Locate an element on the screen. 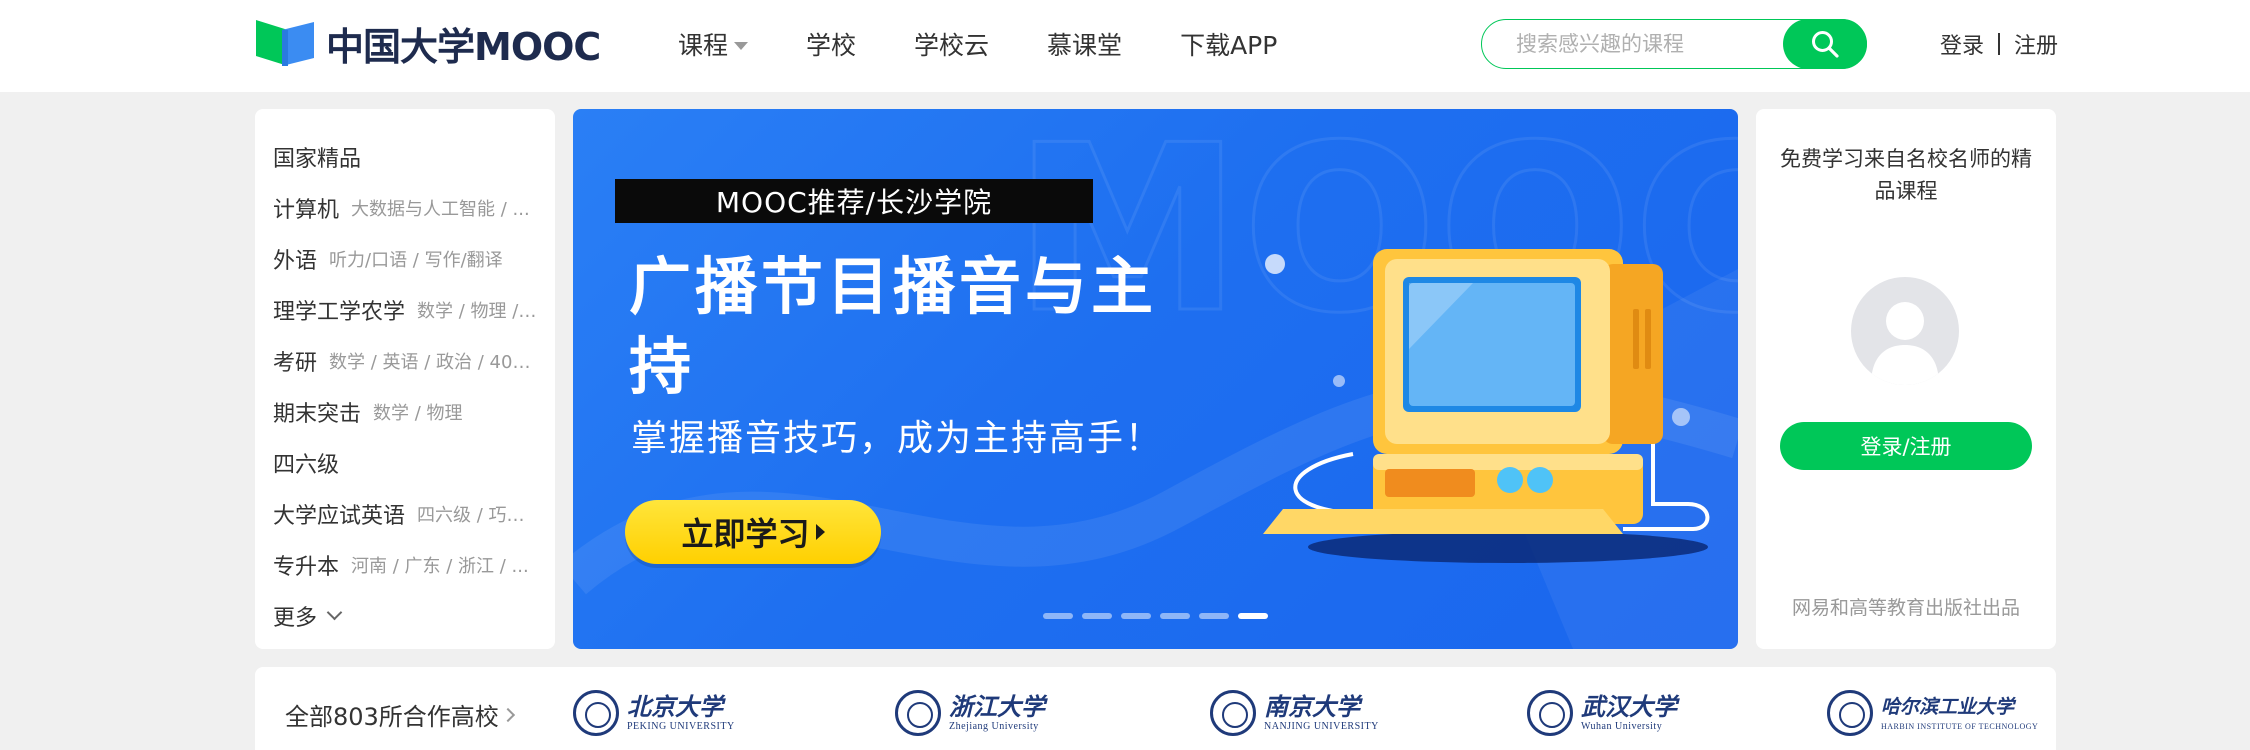 The height and width of the screenshot is (750, 2250). school-logo-wuhan: 武汉大学 Wuhan University is located at coordinates (1602, 713).